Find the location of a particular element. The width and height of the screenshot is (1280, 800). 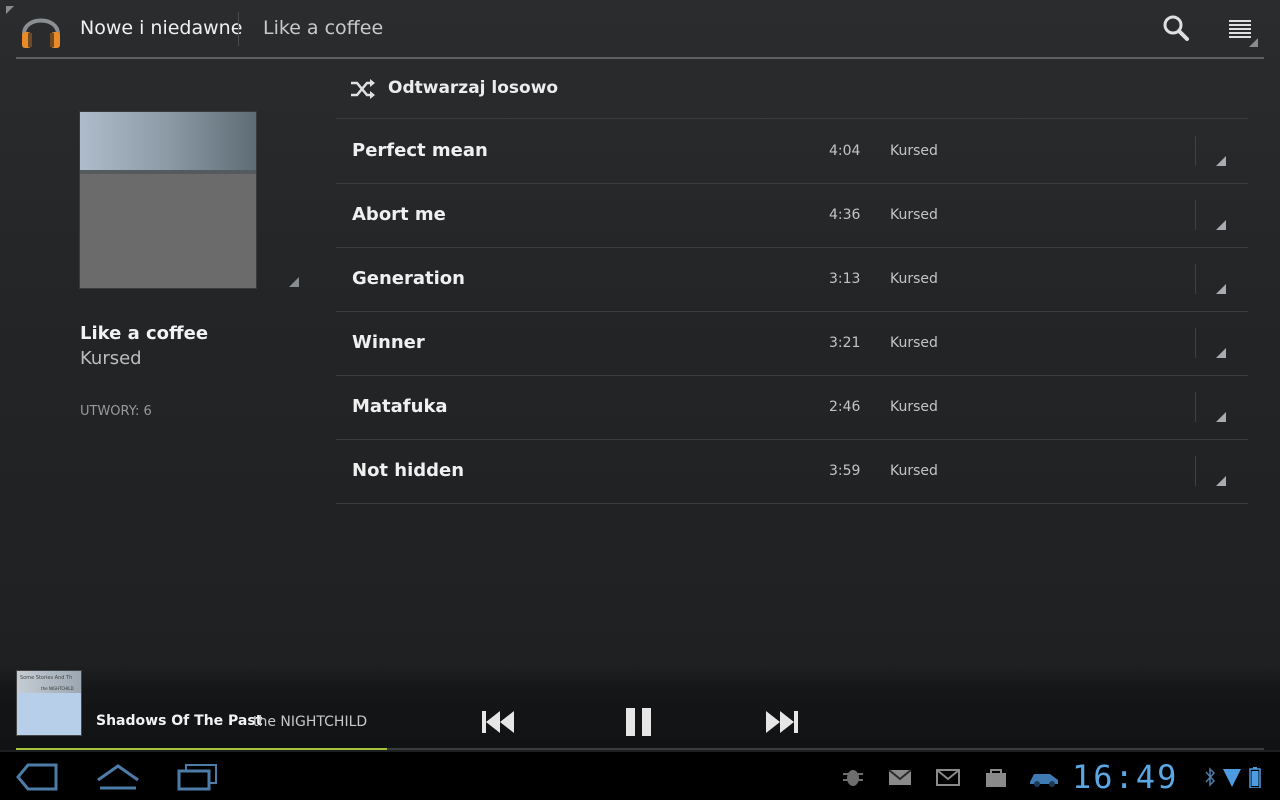

track-row: Not hidden 3:59 Kursed is located at coordinates (792, 472).